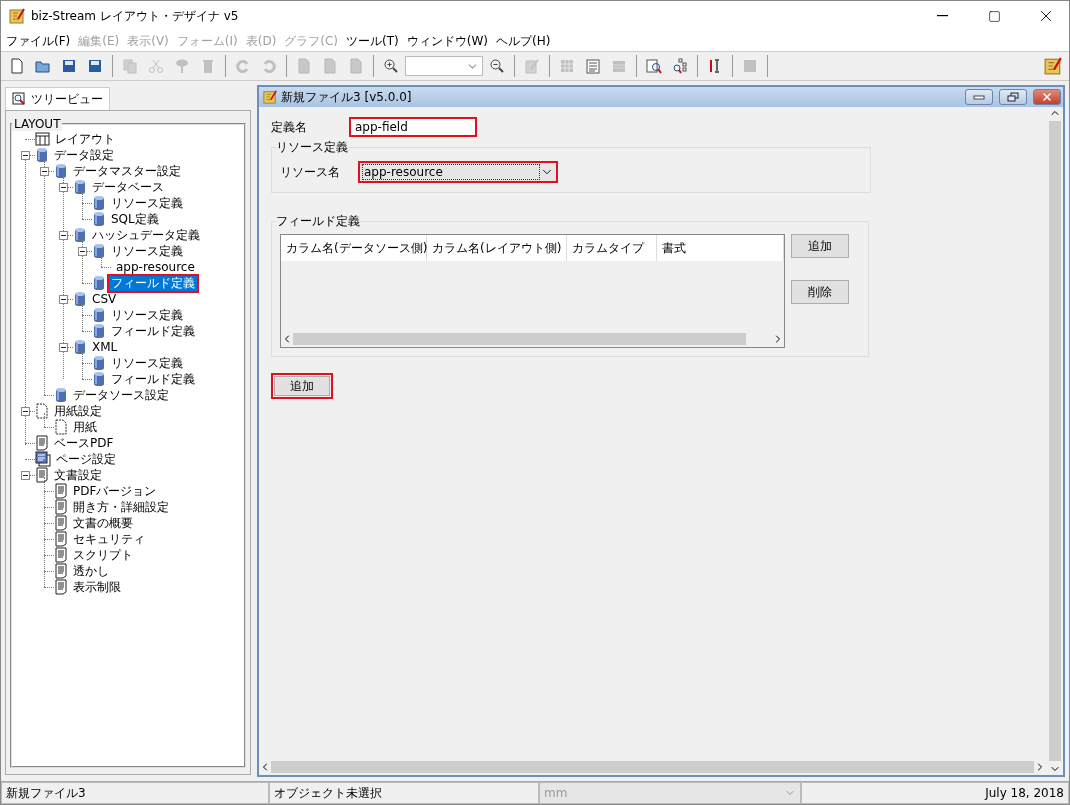 Image resolution: width=1070 pixels, height=805 pixels. Describe the element at coordinates (121, 395) in the screenshot. I see `tree-item: データソース設定` at that location.